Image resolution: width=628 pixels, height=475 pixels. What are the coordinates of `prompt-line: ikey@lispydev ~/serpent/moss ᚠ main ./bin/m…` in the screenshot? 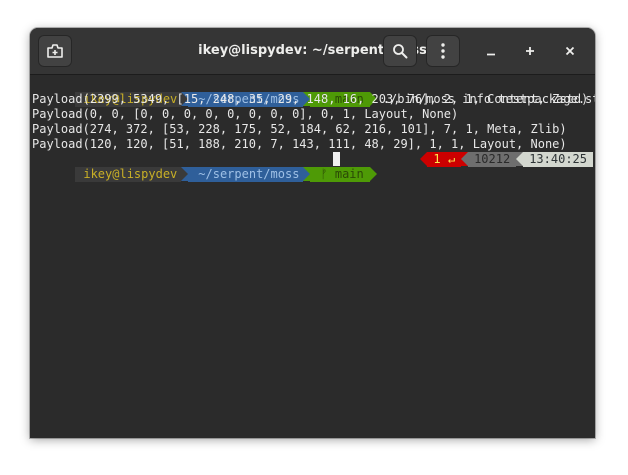 It's located at (313, 92).